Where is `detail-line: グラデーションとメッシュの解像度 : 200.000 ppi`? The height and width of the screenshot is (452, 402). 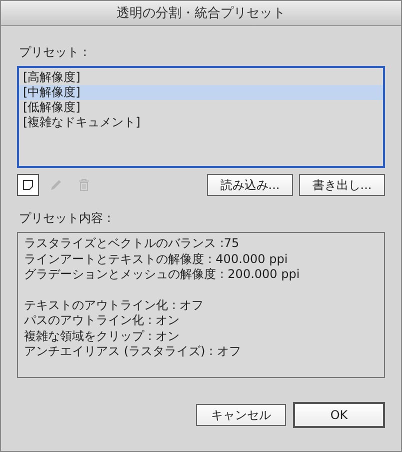 detail-line: グラデーションとメッシュの解像度 : 200.000 ppi is located at coordinates (162, 274).